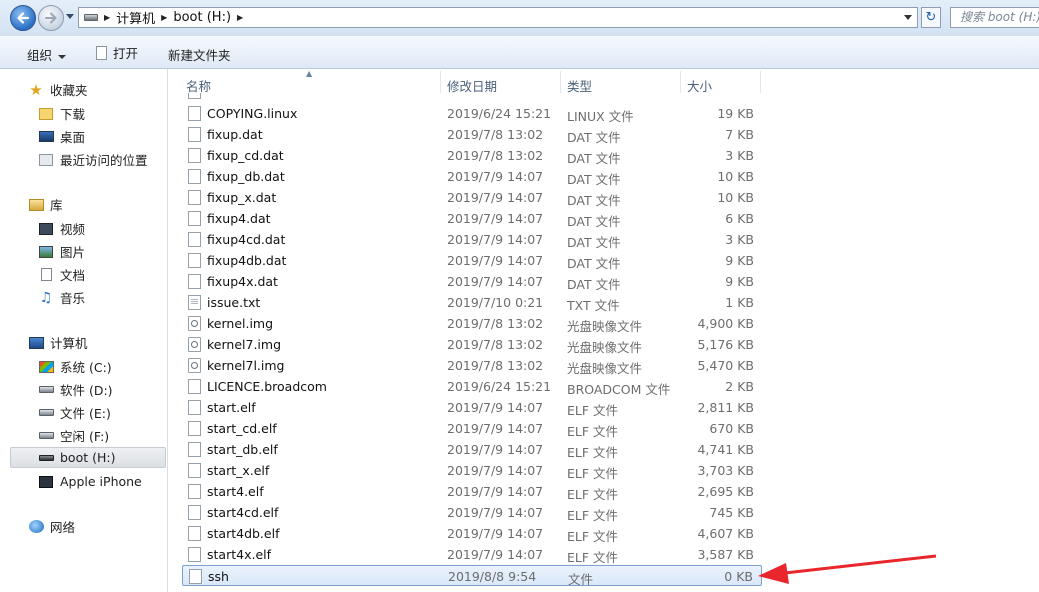 The image size is (1039, 592). I want to click on refresh-button: ↻, so click(931, 17).